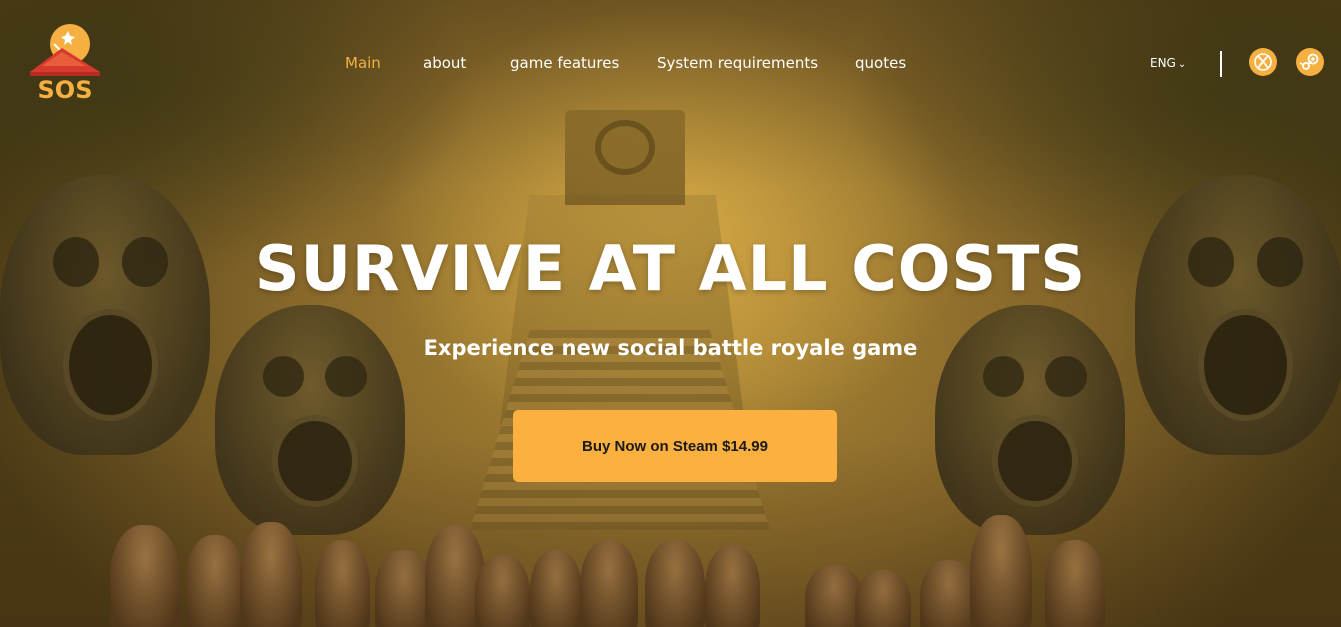 The height and width of the screenshot is (627, 1341). I want to click on steam-icon, so click(1310, 62).